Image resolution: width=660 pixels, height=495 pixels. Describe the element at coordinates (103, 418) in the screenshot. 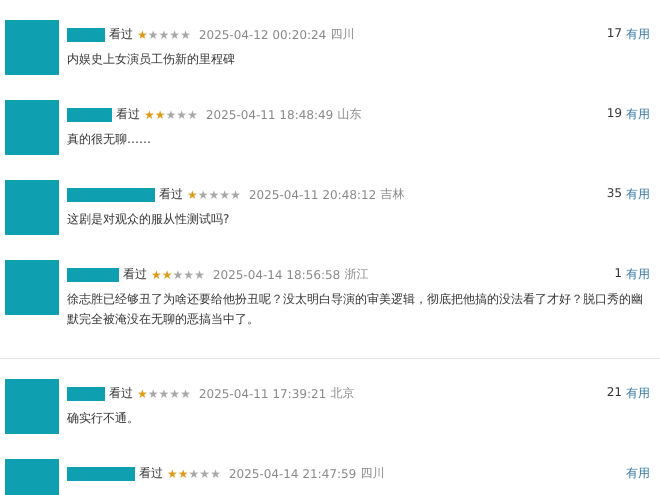

I see `comment-text: 确实行不通。` at that location.